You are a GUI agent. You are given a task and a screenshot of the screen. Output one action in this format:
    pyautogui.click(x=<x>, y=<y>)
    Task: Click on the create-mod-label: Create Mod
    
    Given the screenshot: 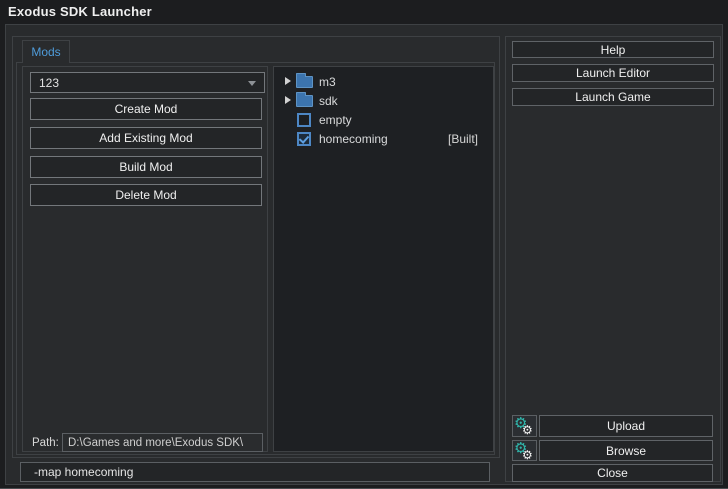 What is the action you would take?
    pyautogui.click(x=146, y=109)
    